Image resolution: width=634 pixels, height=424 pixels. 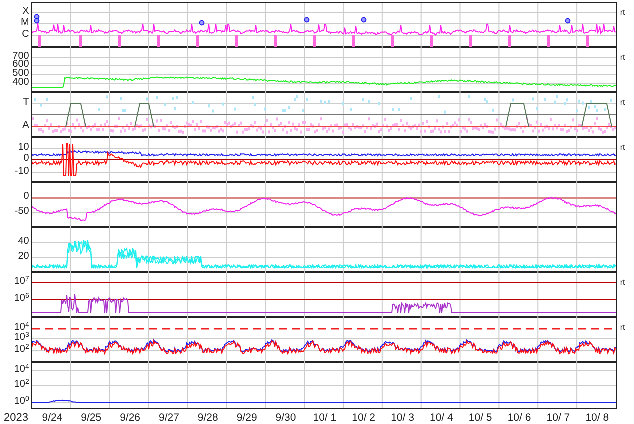 I want to click on date-label: 10/ 7, so click(x=558, y=418).